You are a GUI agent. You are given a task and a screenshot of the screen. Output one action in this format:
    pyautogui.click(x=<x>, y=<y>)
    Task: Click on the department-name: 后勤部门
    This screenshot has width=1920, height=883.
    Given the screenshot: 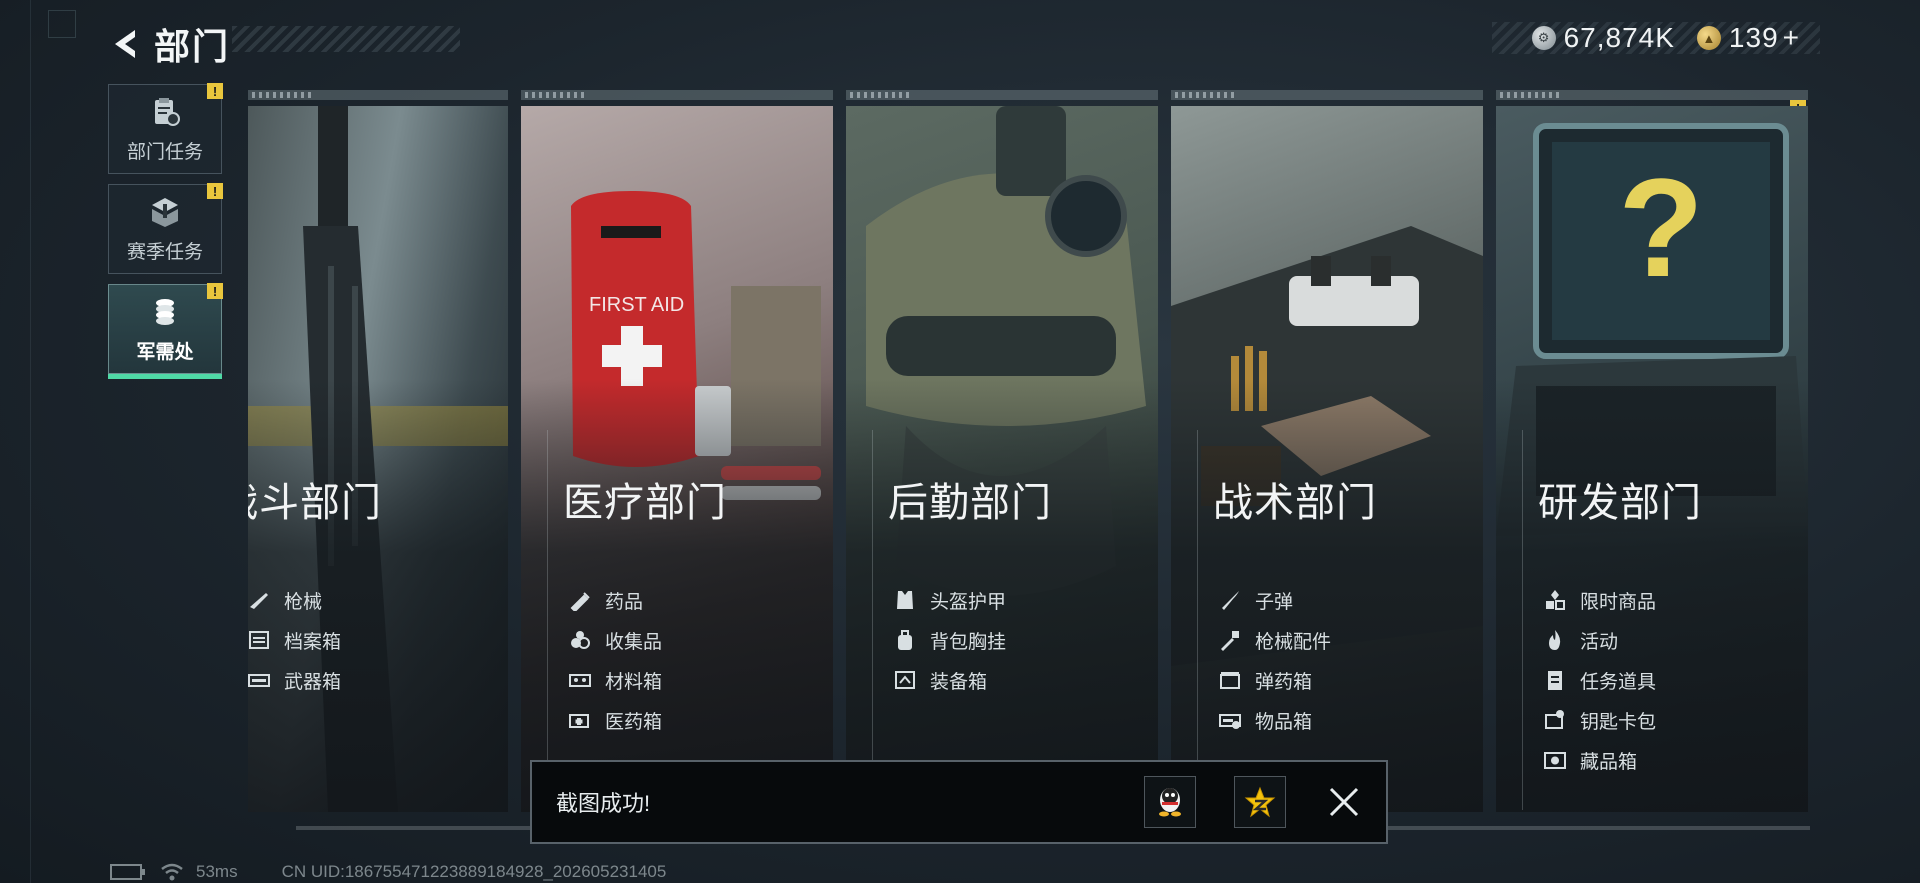 What is the action you would take?
    pyautogui.click(x=970, y=503)
    